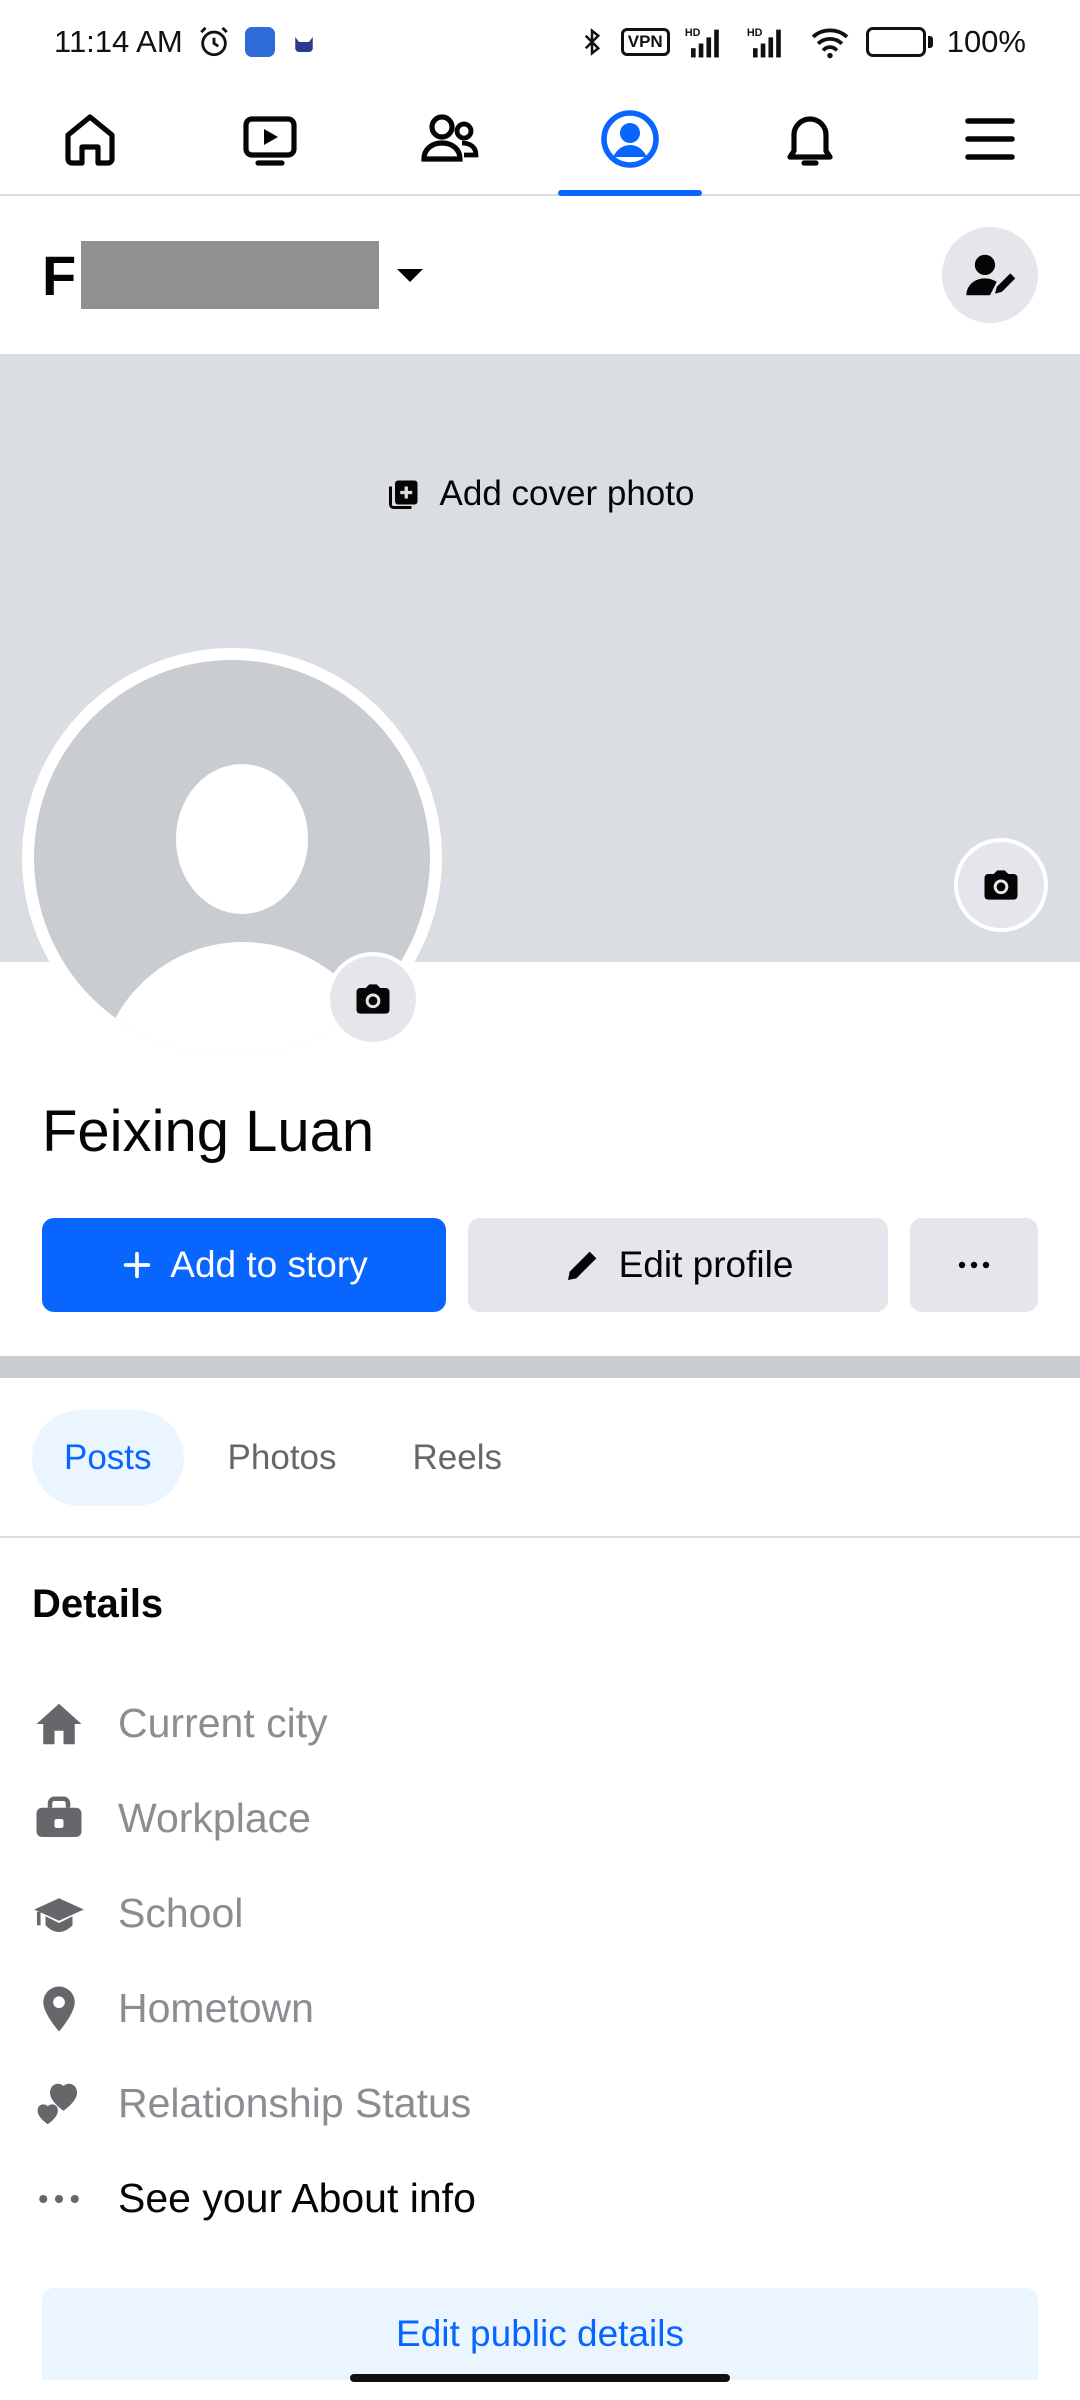 The image size is (1080, 2400). I want to click on profile-name: Feixing Luan, so click(208, 1131).